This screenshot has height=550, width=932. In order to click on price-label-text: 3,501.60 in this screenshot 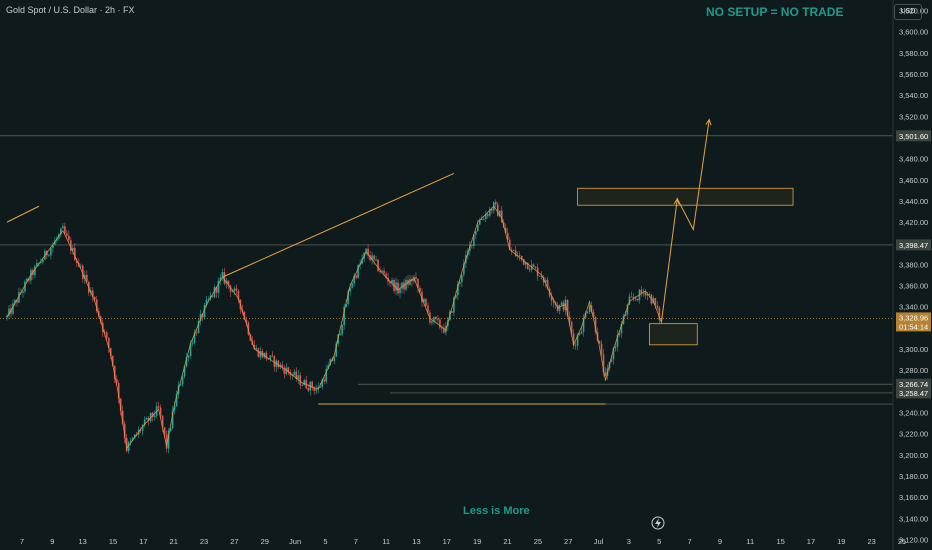, I will do `click(913, 136)`.